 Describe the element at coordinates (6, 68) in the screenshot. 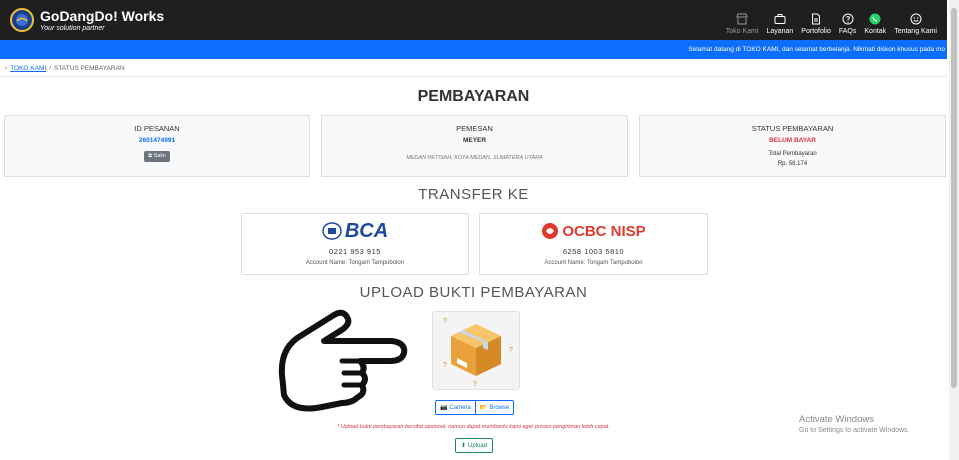

I see `chevron-right-icon: ›` at that location.